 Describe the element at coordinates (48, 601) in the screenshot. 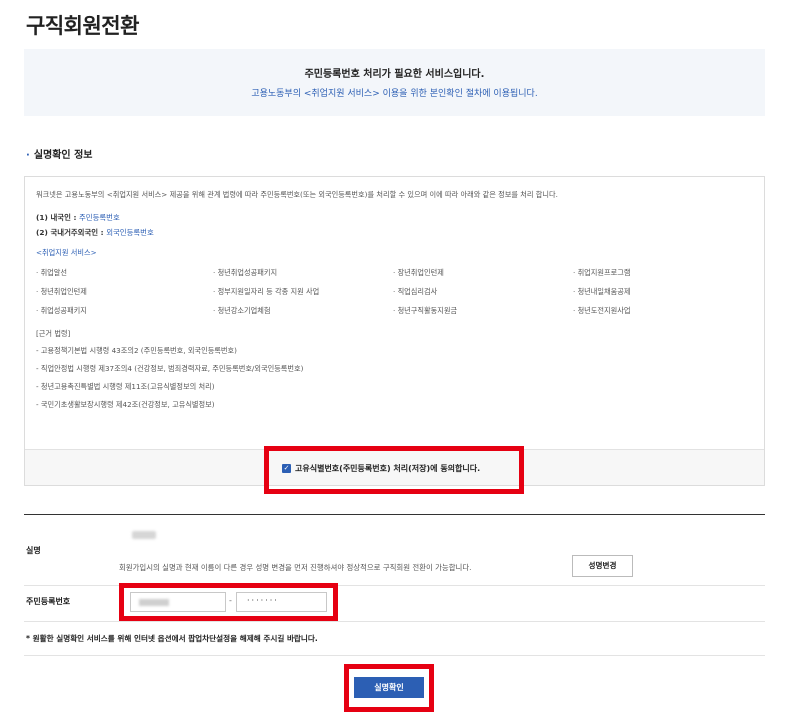

I see `rrn-label: 주민등록번호` at that location.